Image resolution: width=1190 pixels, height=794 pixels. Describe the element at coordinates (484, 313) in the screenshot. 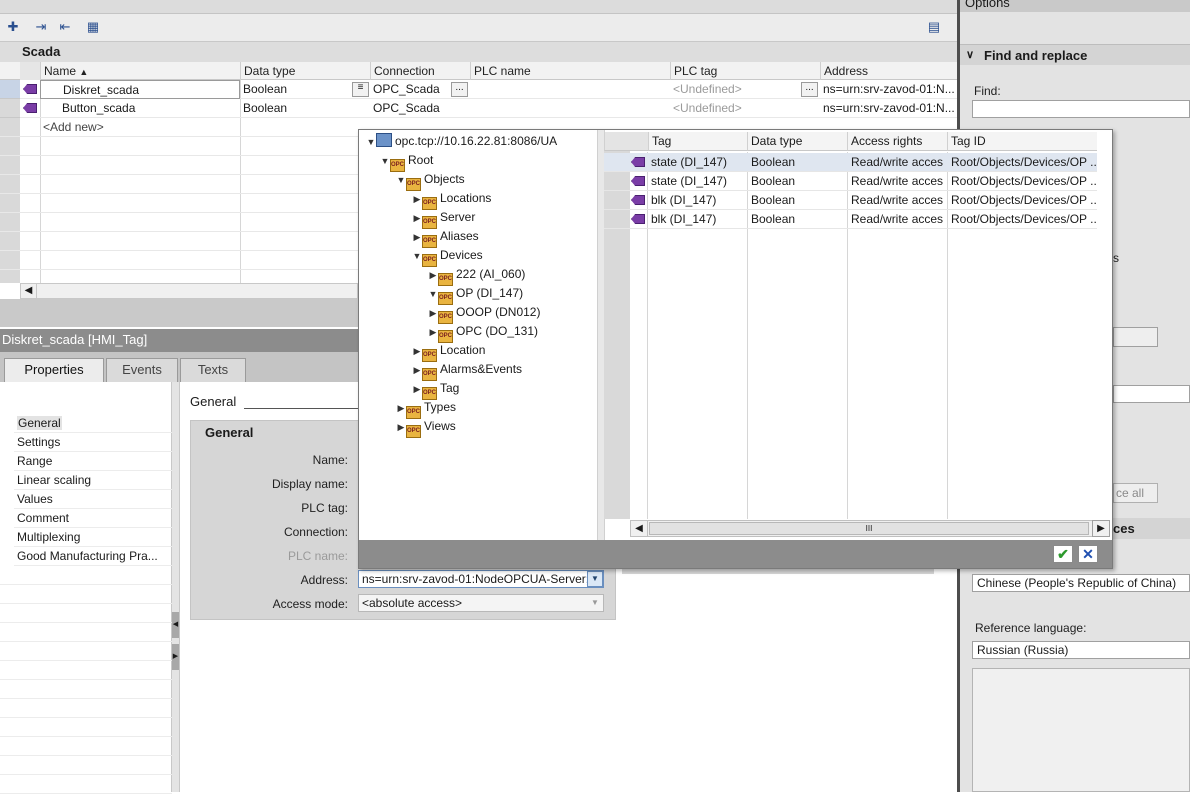

I see `tree-node-ooop: ▶ OPC OOOP (DN012)` at that location.